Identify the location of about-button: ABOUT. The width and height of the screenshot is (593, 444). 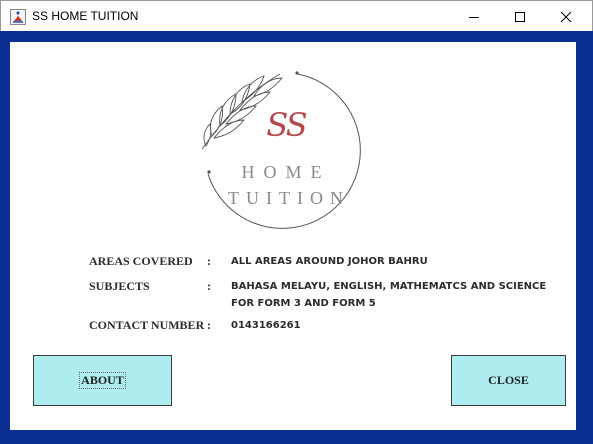
(102, 380).